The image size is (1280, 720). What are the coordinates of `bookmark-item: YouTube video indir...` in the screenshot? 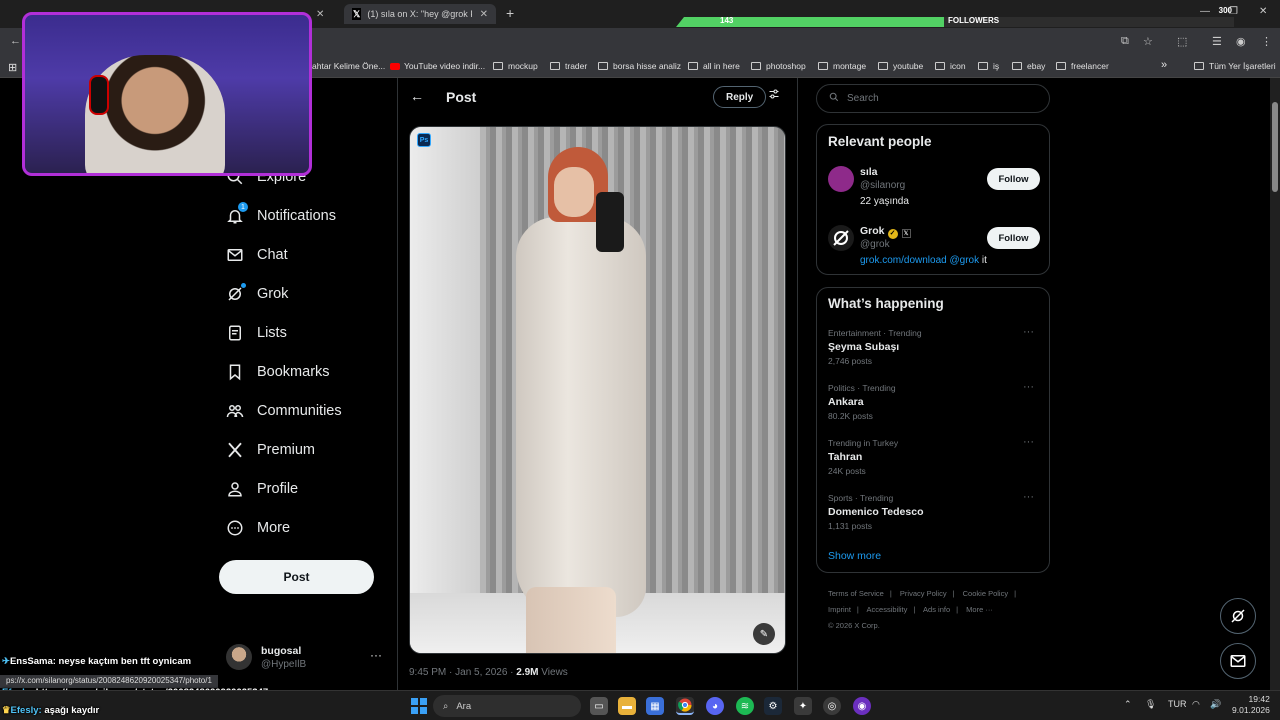 It's located at (437, 66).